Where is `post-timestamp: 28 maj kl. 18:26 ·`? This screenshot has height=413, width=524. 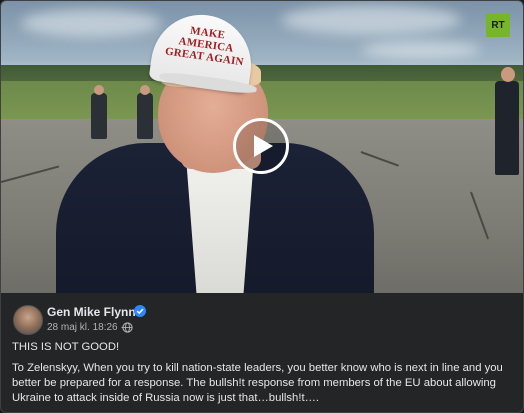
post-timestamp: 28 maj kl. 18:26 · is located at coordinates (85, 327).